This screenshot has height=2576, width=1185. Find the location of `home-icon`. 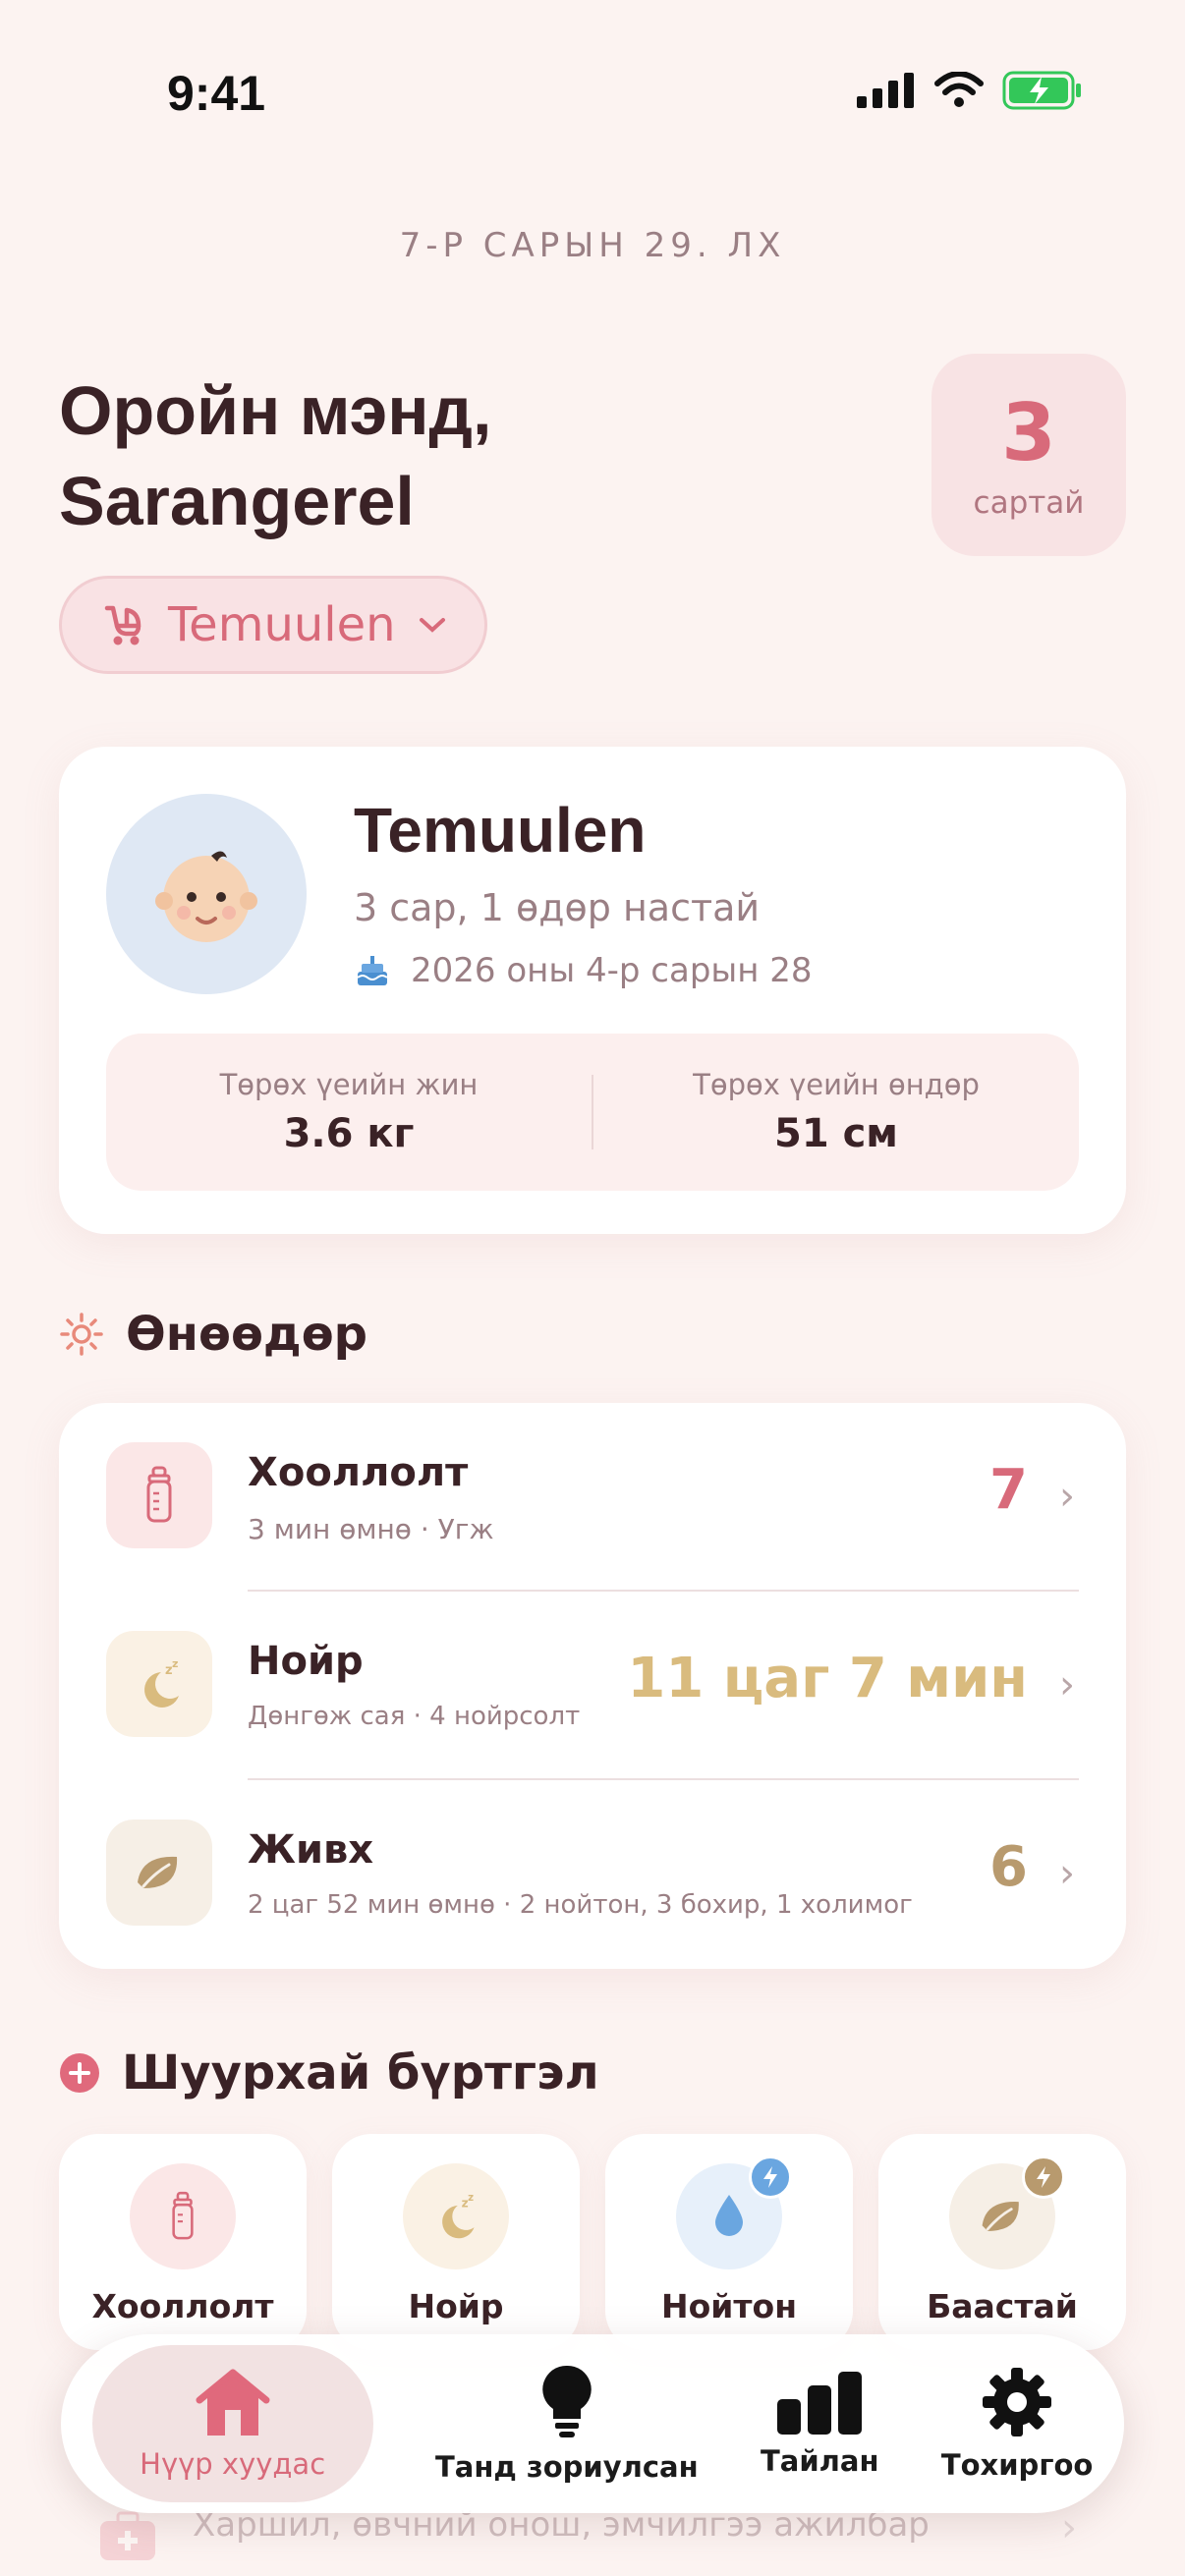

home-icon is located at coordinates (233, 2402).